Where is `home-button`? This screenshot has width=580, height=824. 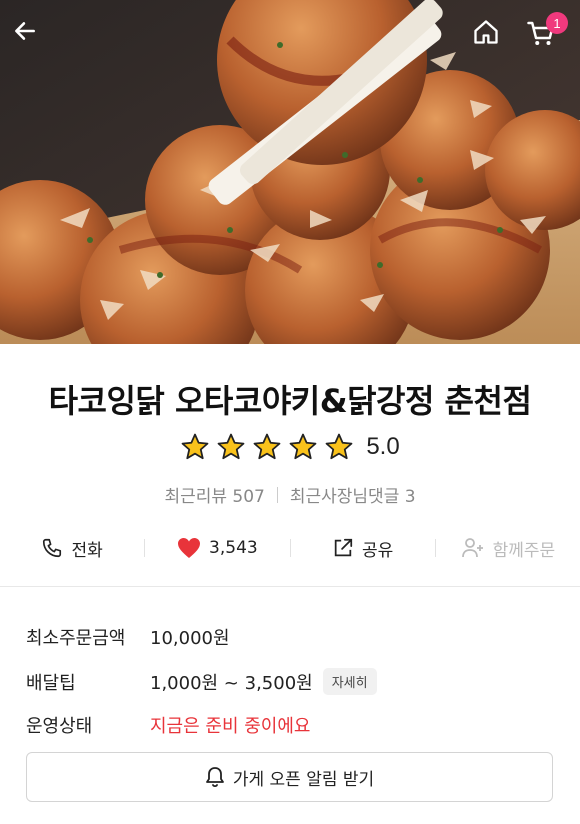 home-button is located at coordinates (492, 38).